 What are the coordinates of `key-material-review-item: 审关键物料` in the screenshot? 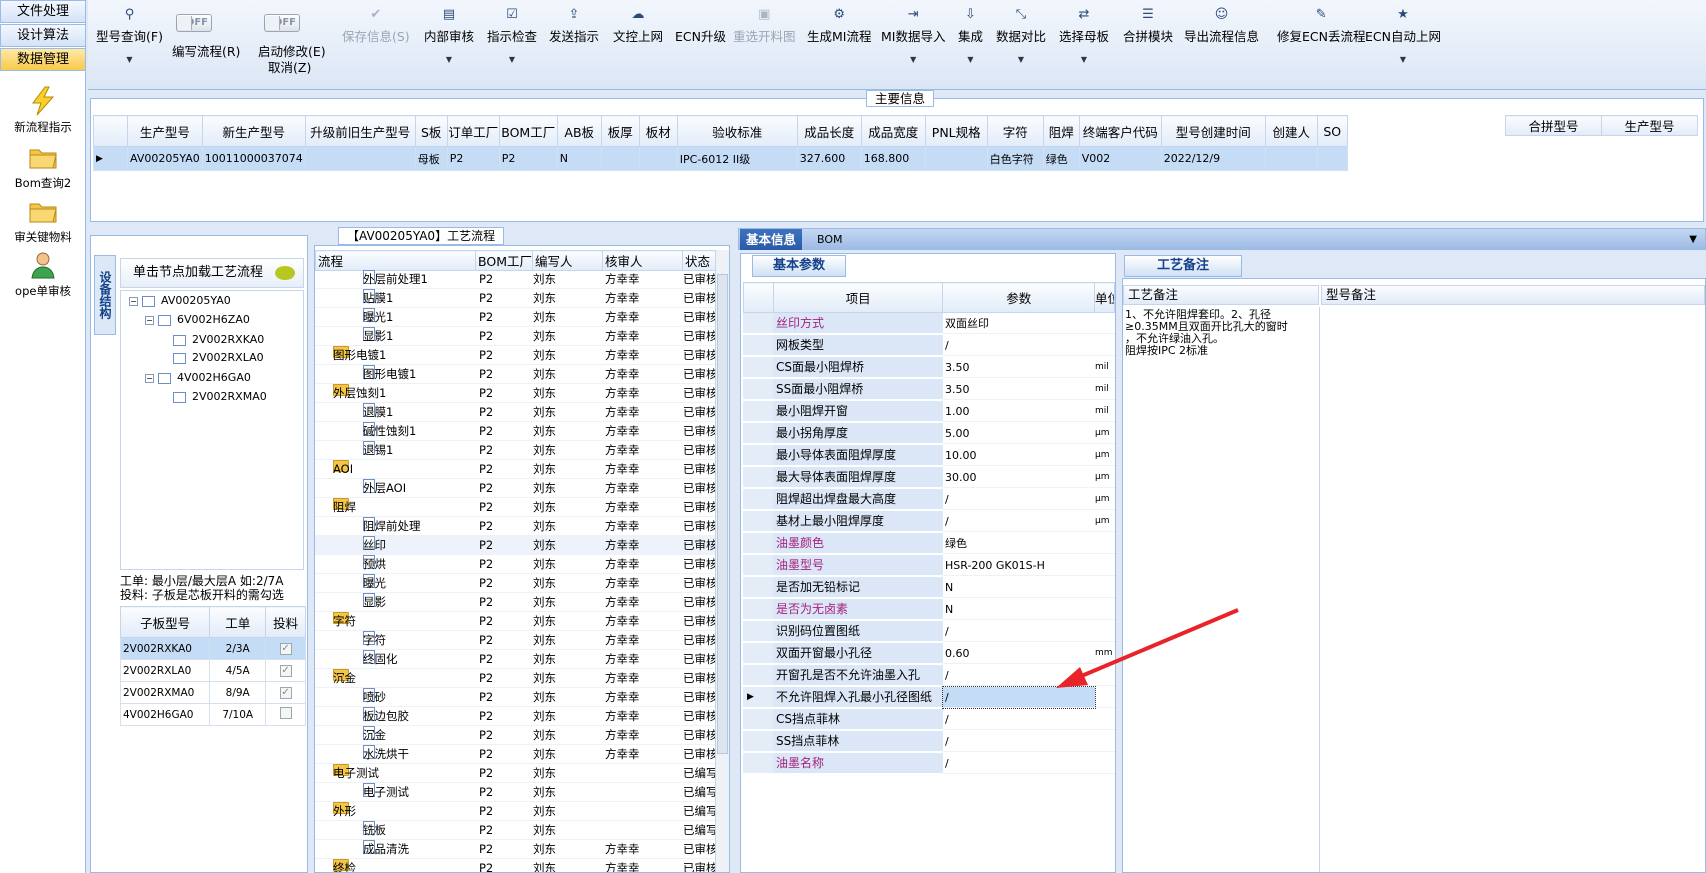 It's located at (43, 220).